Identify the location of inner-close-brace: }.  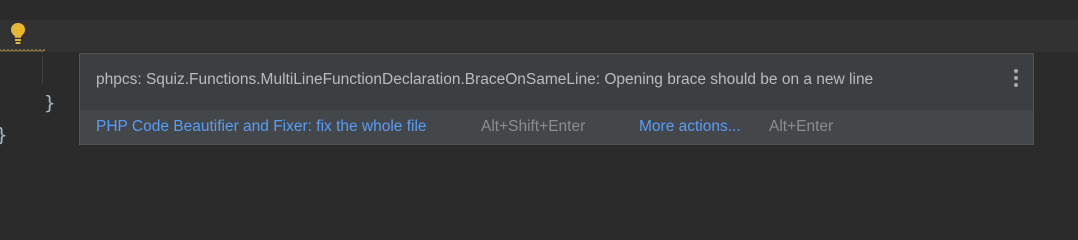
(50, 103).